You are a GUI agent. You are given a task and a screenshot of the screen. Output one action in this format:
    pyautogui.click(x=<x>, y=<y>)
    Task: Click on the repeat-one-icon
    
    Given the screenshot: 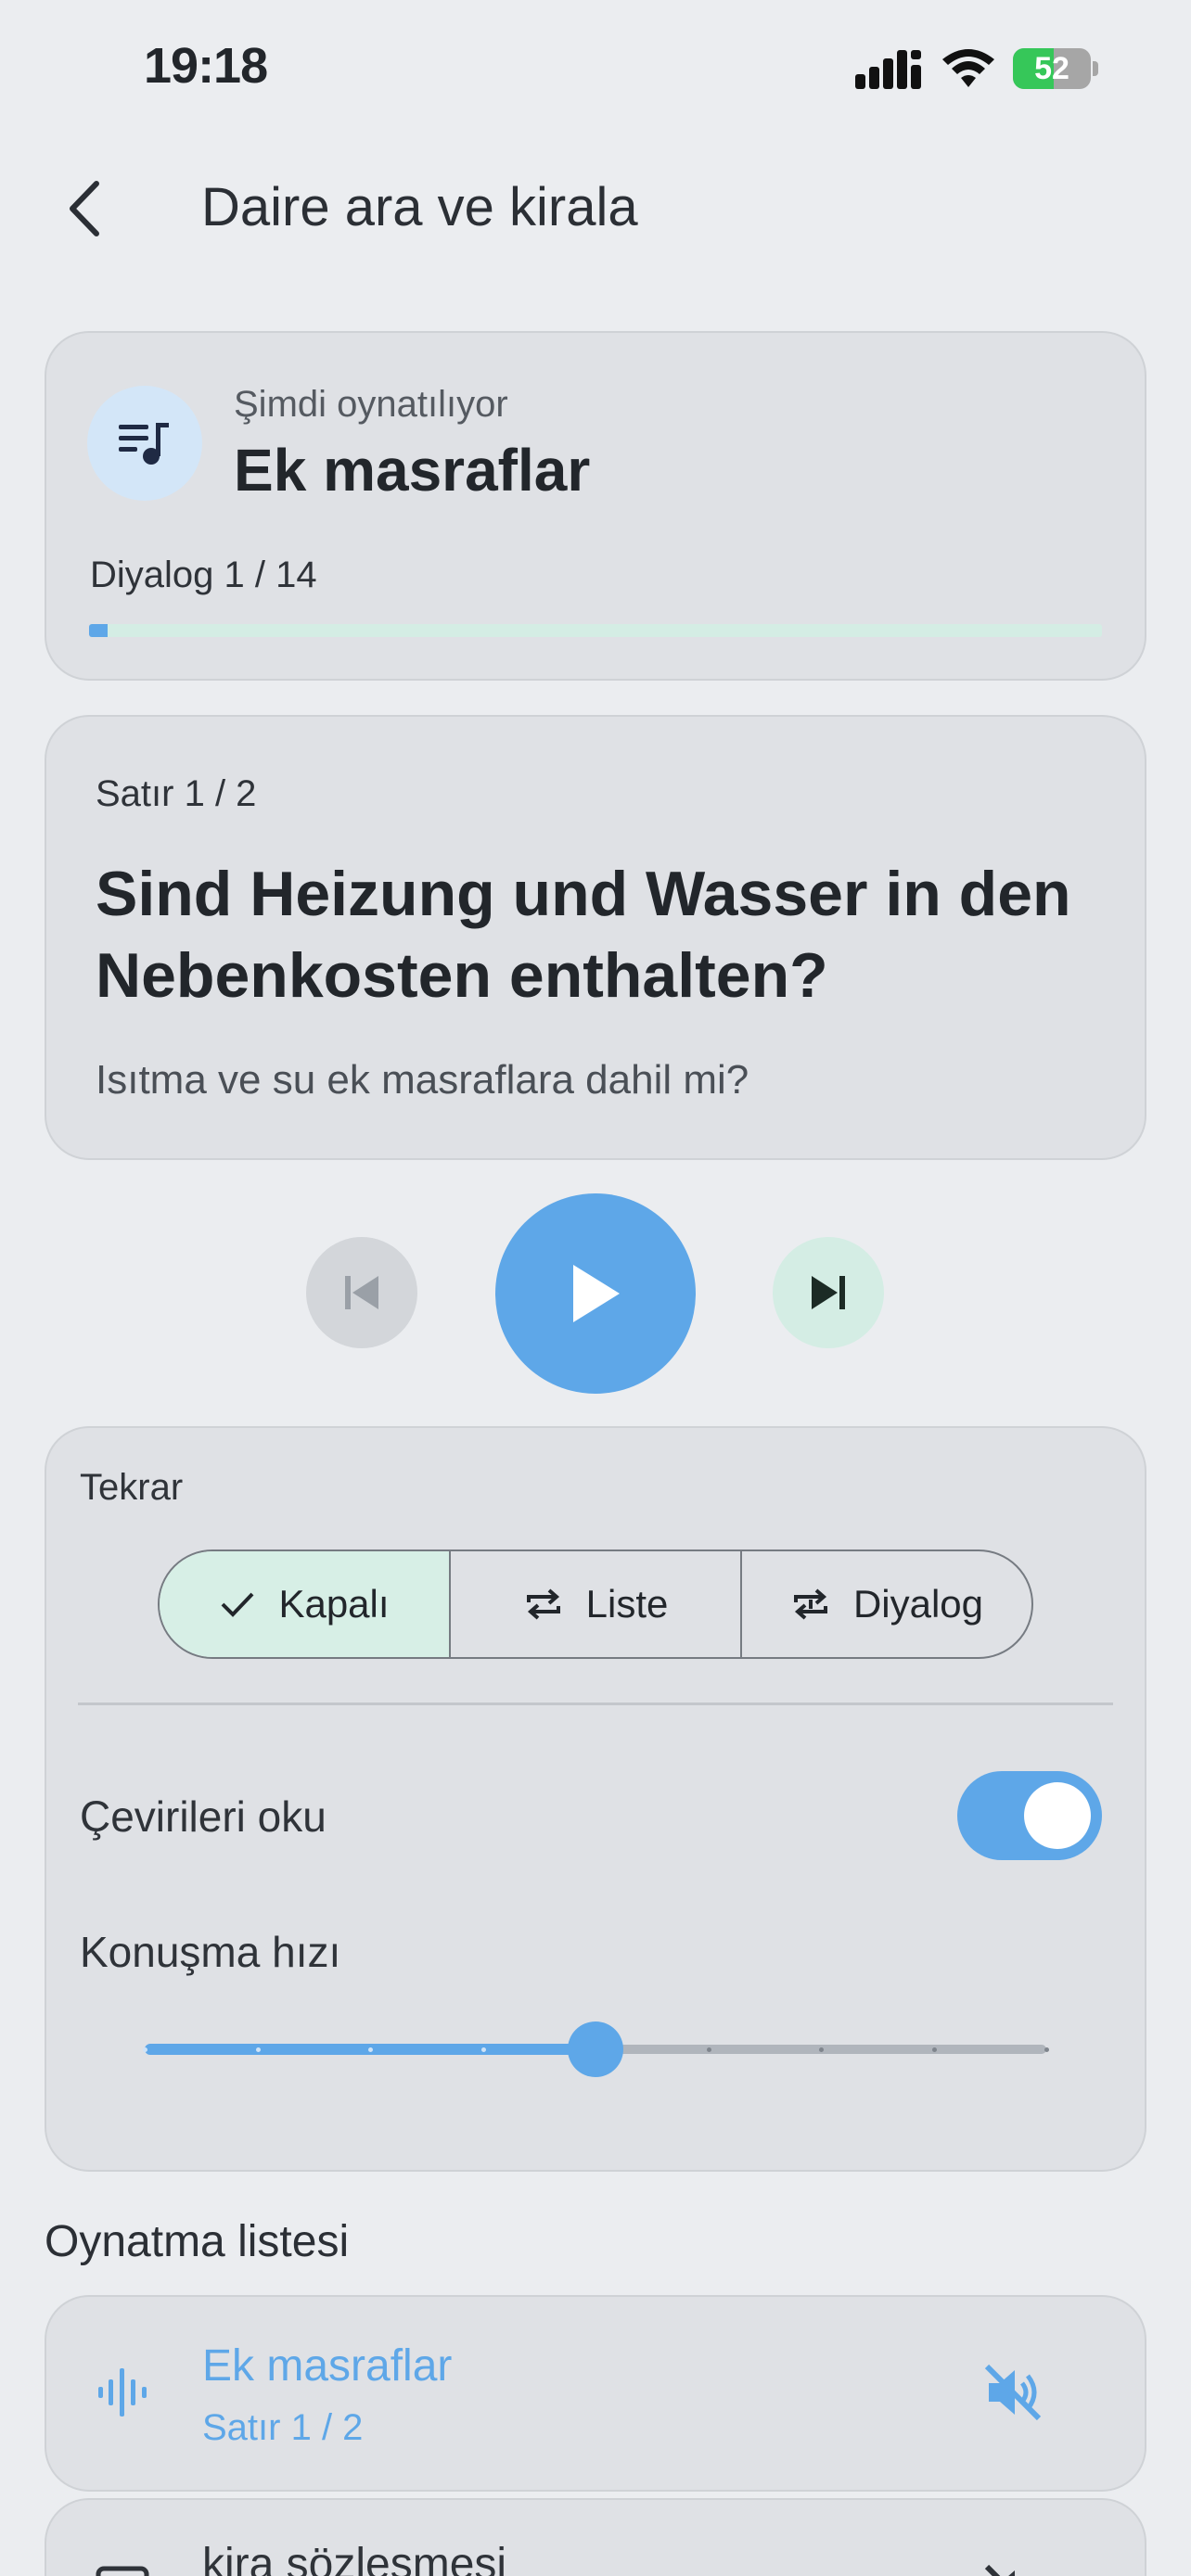 What is the action you would take?
    pyautogui.click(x=810, y=1604)
    